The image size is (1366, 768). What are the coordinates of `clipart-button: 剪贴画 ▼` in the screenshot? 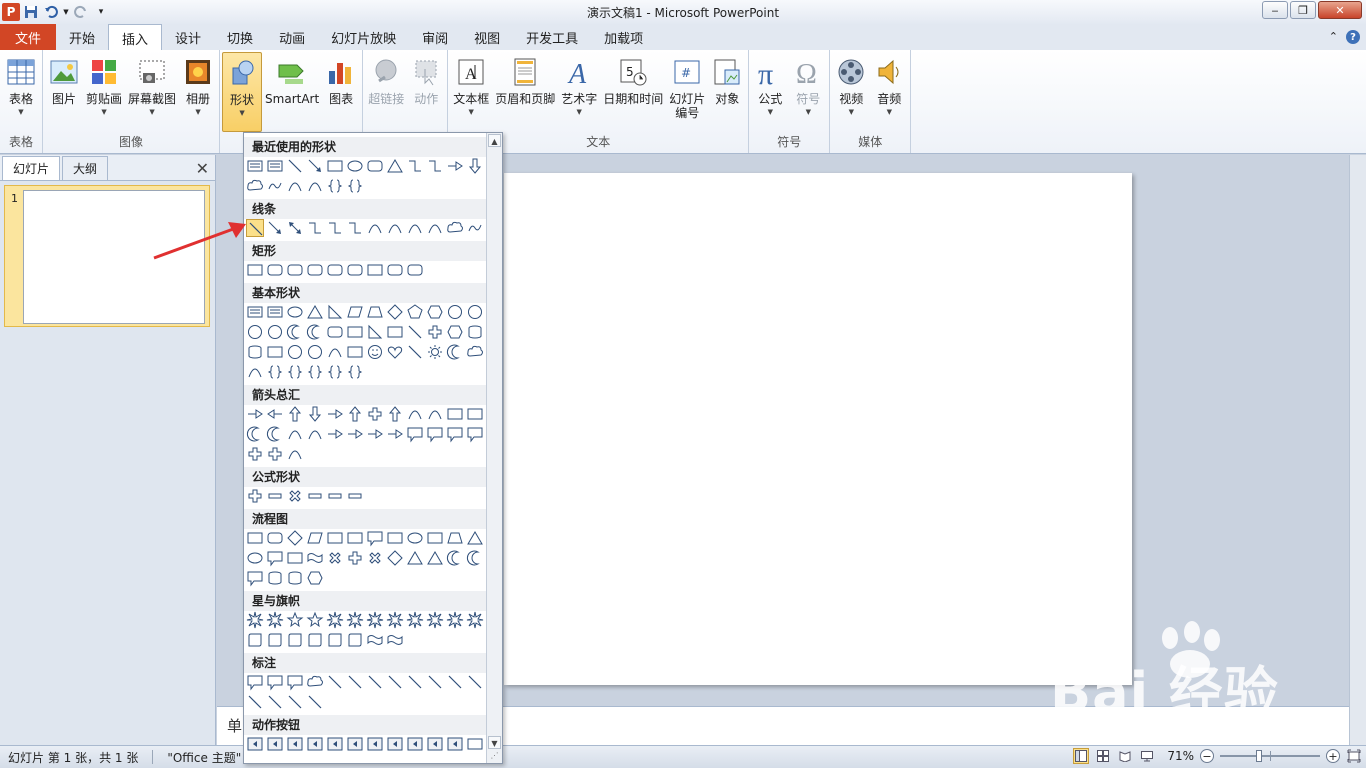 It's located at (104, 92).